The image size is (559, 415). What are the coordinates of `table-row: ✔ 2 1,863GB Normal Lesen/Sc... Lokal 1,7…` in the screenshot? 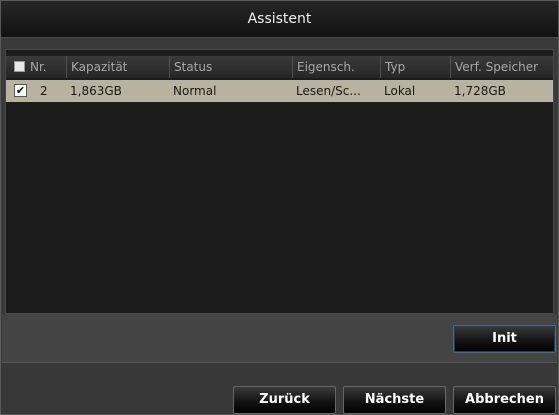 It's located at (279, 91).